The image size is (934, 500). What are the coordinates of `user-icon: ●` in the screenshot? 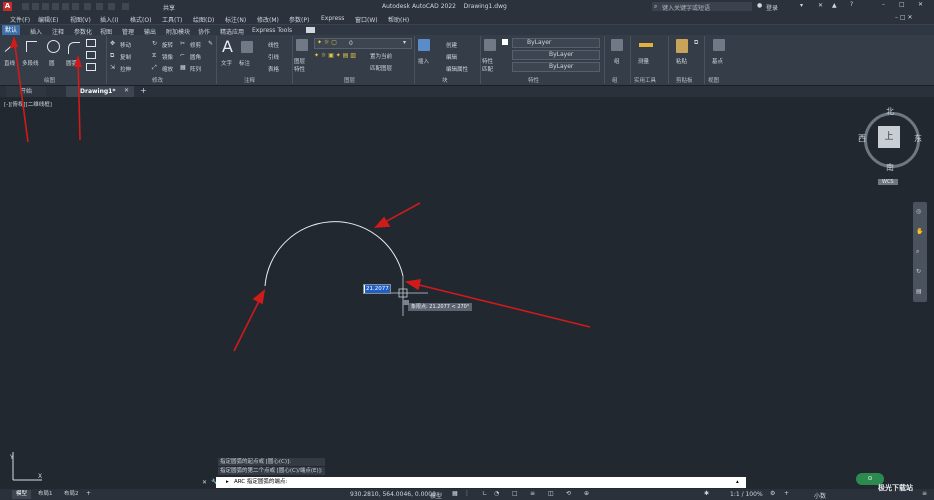 It's located at (759, 5).